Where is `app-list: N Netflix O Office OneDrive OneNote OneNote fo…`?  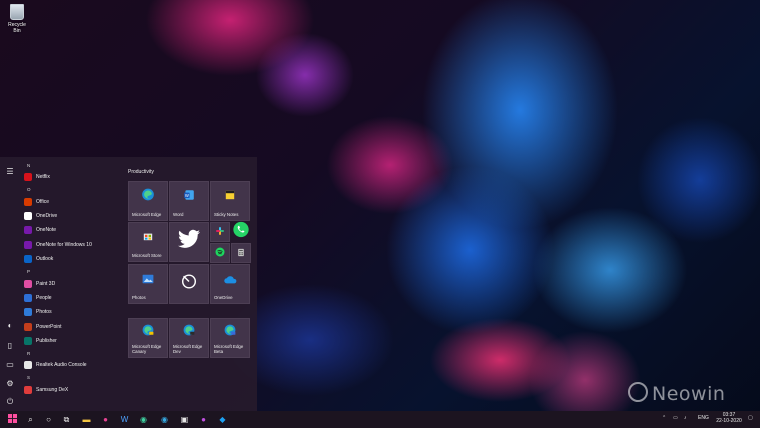
app-list: N Netflix O Office OneDrive OneNote OneNote fo… is located at coordinates (71, 278).